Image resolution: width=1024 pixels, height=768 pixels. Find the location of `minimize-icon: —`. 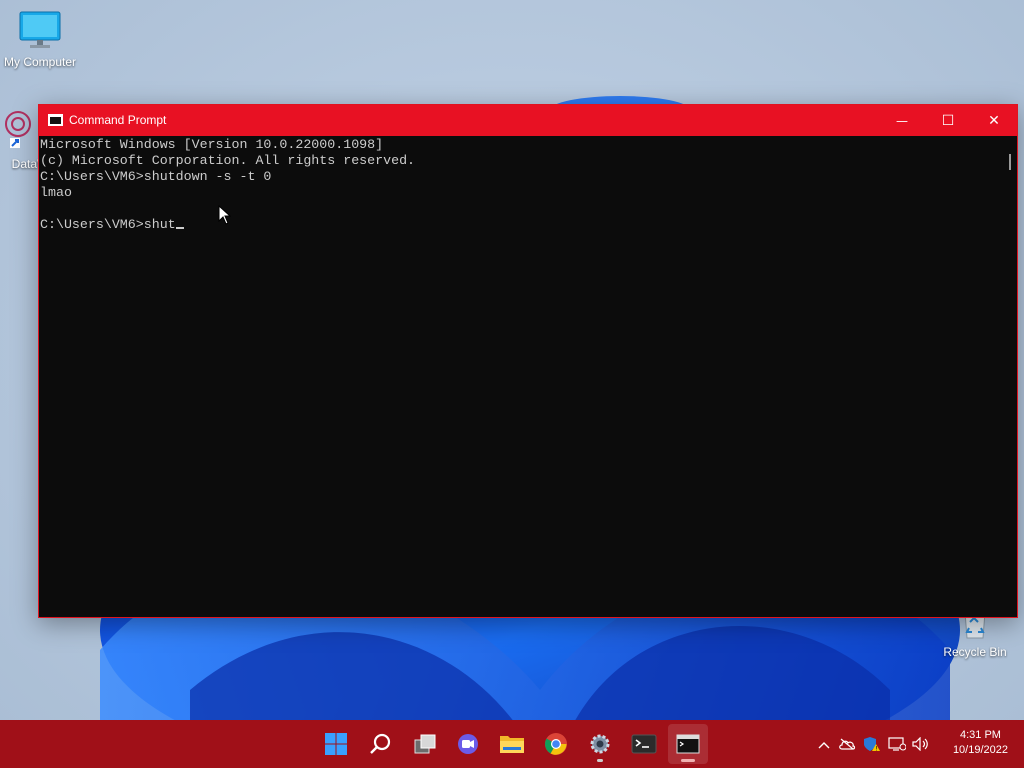

minimize-icon: — is located at coordinates (902, 120).